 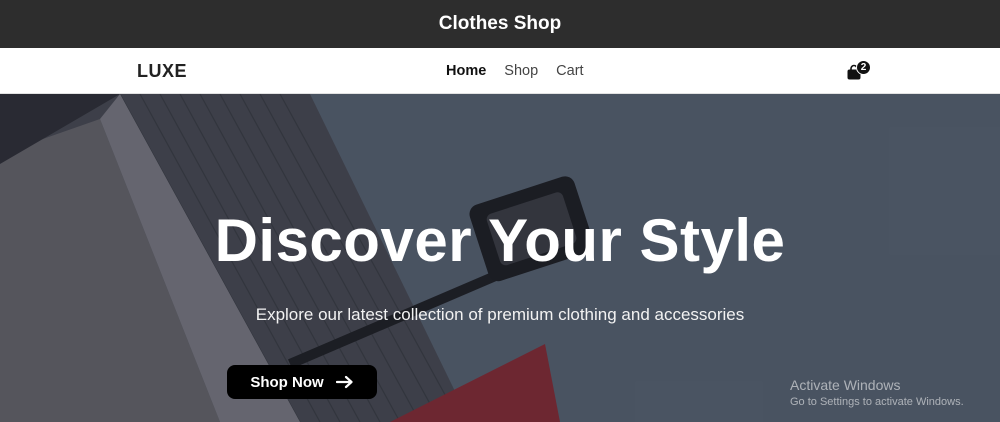 What do you see at coordinates (521, 71) in the screenshot?
I see `nav-link-shop: Shop` at bounding box center [521, 71].